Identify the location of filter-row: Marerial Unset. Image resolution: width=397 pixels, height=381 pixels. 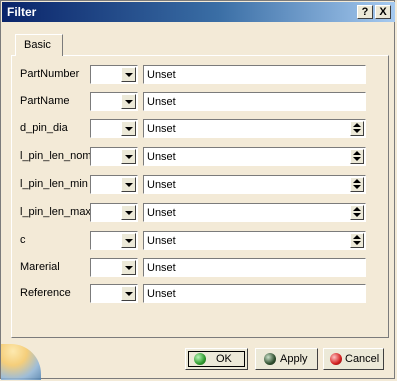
(199, 267).